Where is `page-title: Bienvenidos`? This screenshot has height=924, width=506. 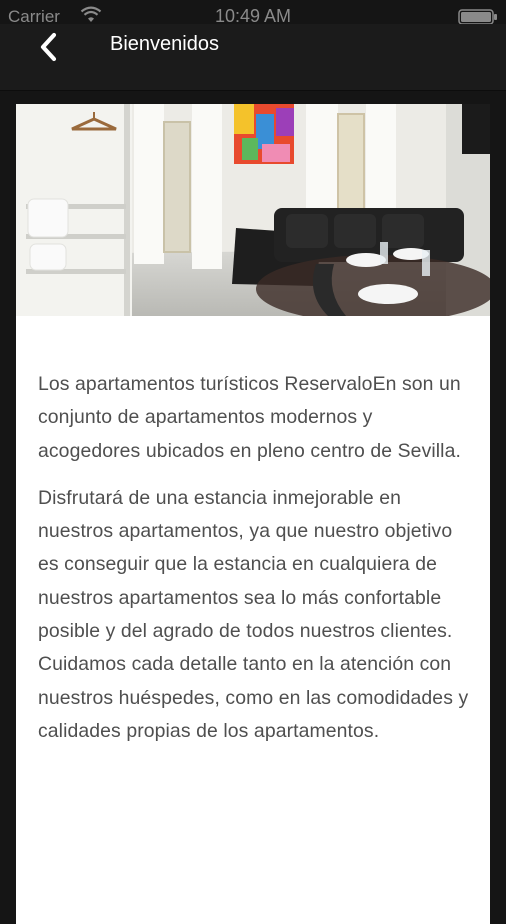
page-title: Bienvenidos is located at coordinates (164, 44).